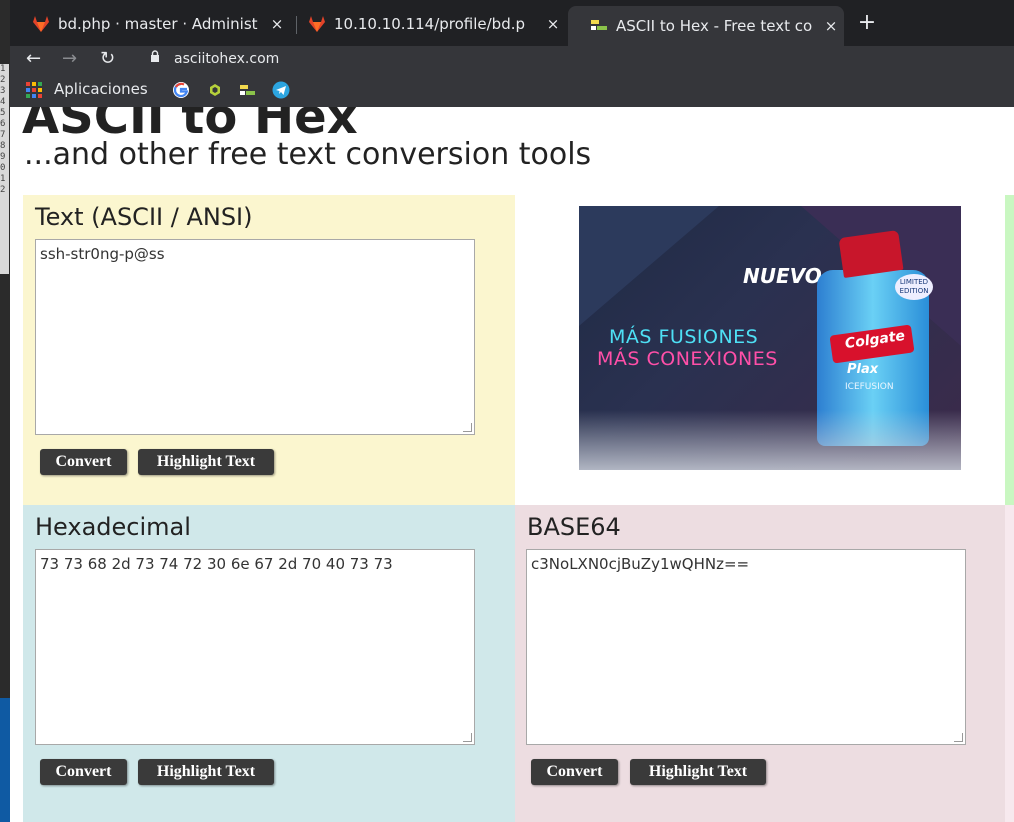 Image resolution: width=1014 pixels, height=822 pixels. Describe the element at coordinates (3, 113) in the screenshot. I see `line-number: 5` at that location.